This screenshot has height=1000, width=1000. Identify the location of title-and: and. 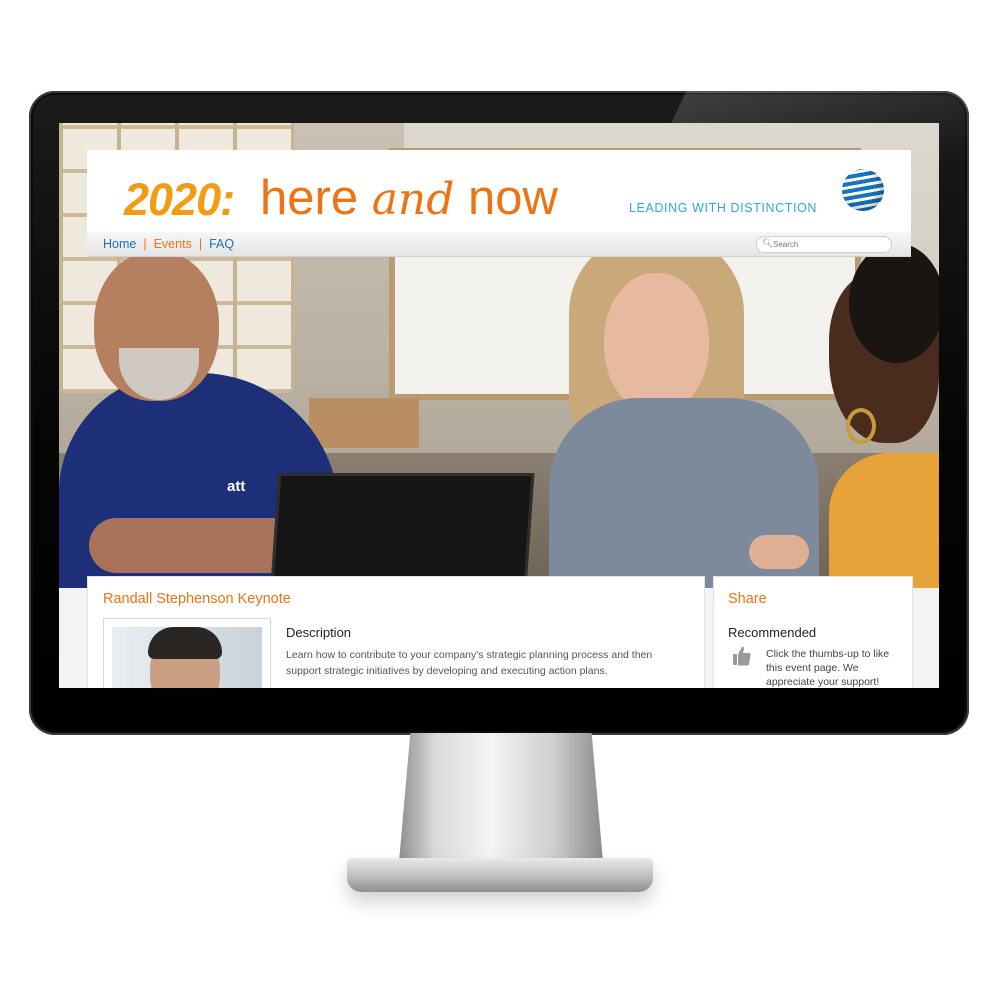
(413, 199).